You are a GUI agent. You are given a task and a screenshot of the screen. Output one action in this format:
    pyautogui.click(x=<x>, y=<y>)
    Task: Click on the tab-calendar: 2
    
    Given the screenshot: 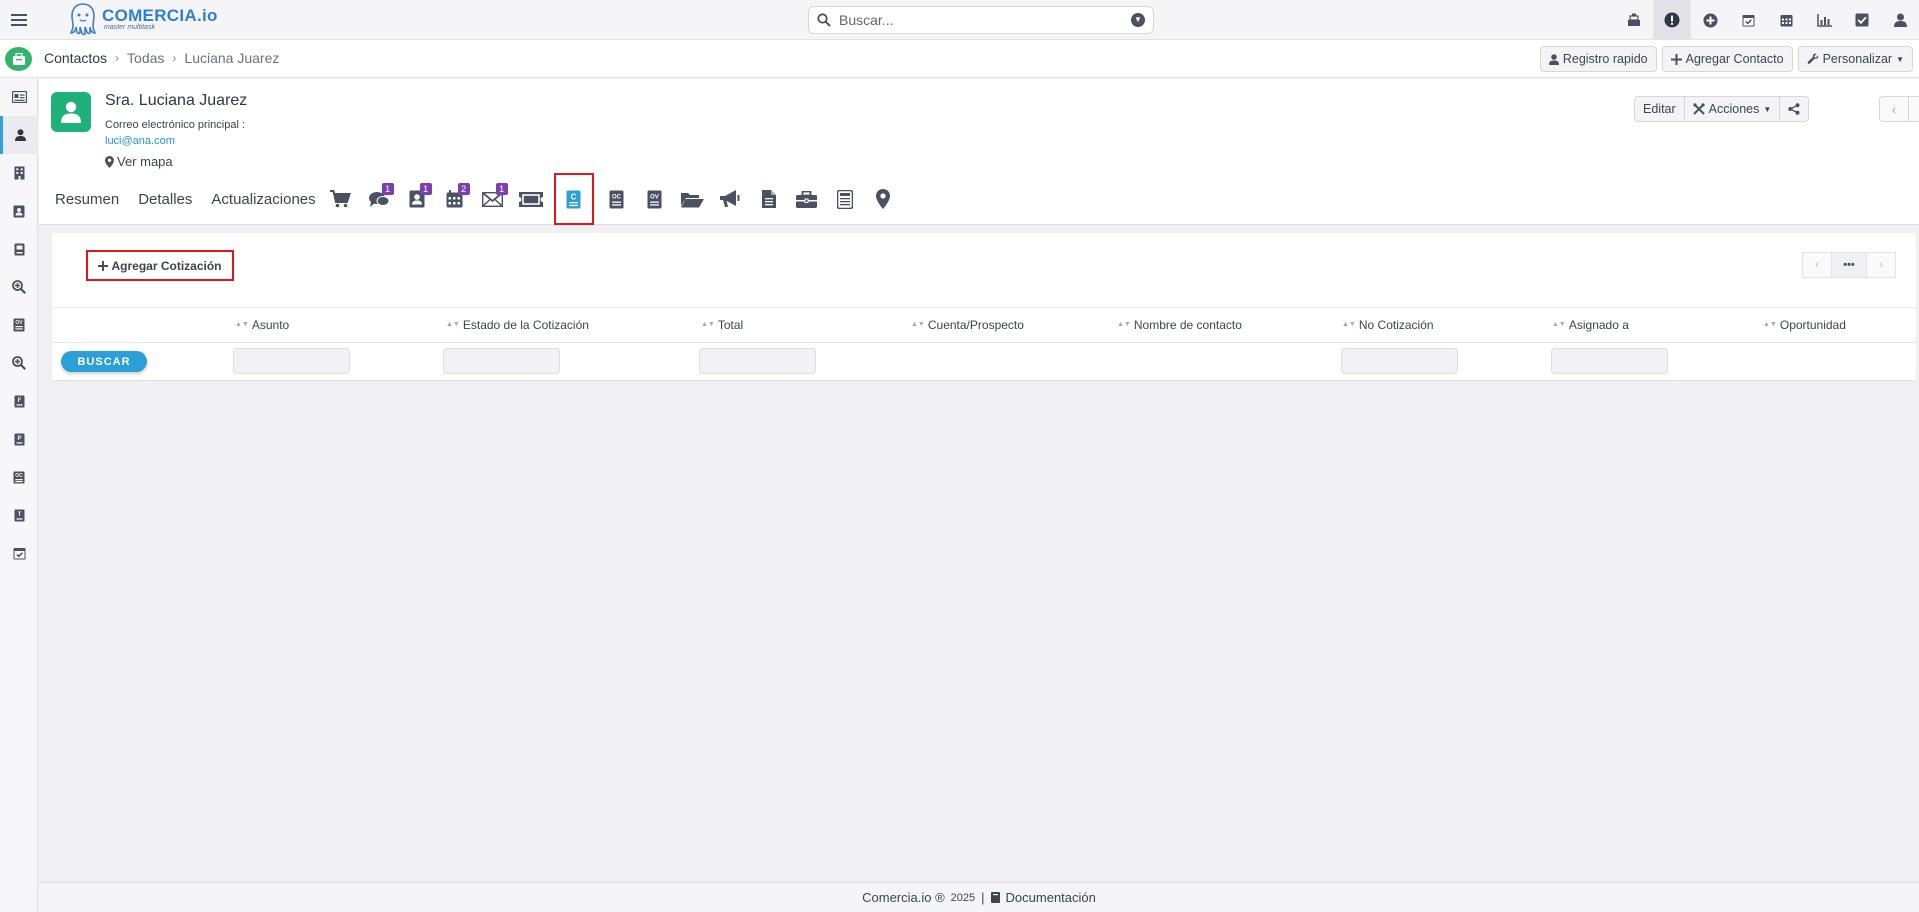 What is the action you would take?
    pyautogui.click(x=455, y=199)
    